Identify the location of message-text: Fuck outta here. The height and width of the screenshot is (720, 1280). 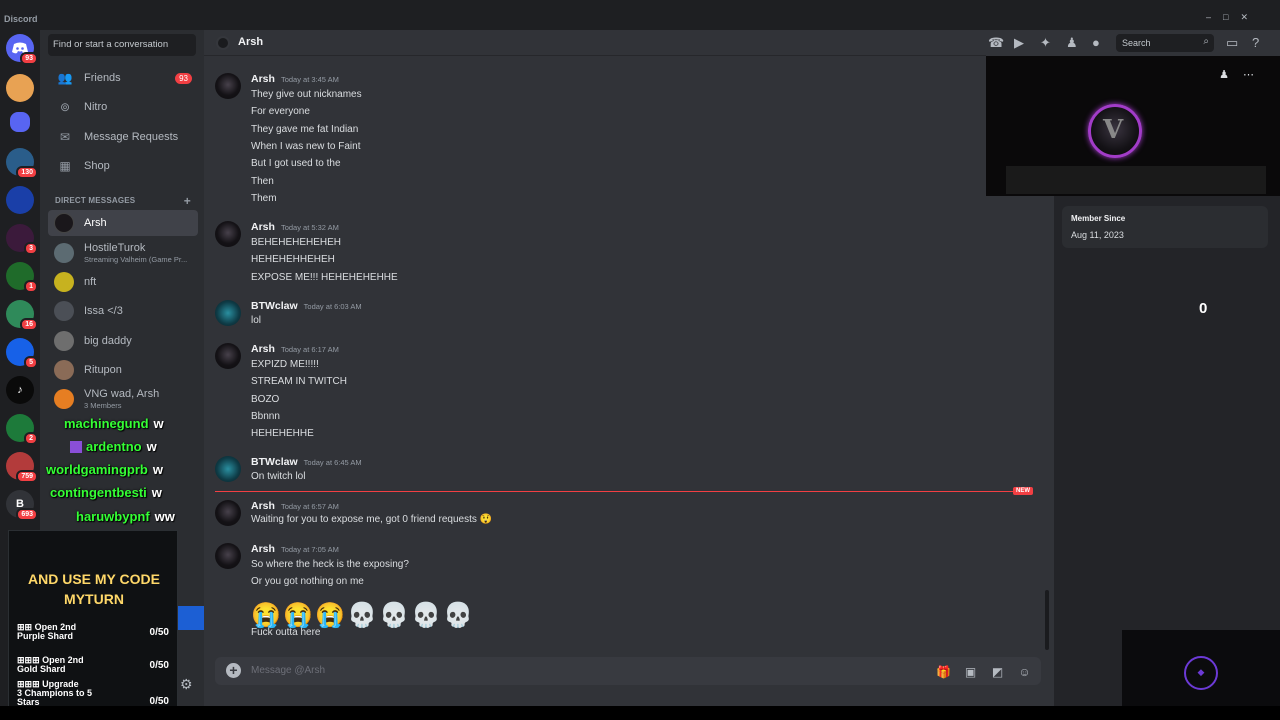
(286, 632).